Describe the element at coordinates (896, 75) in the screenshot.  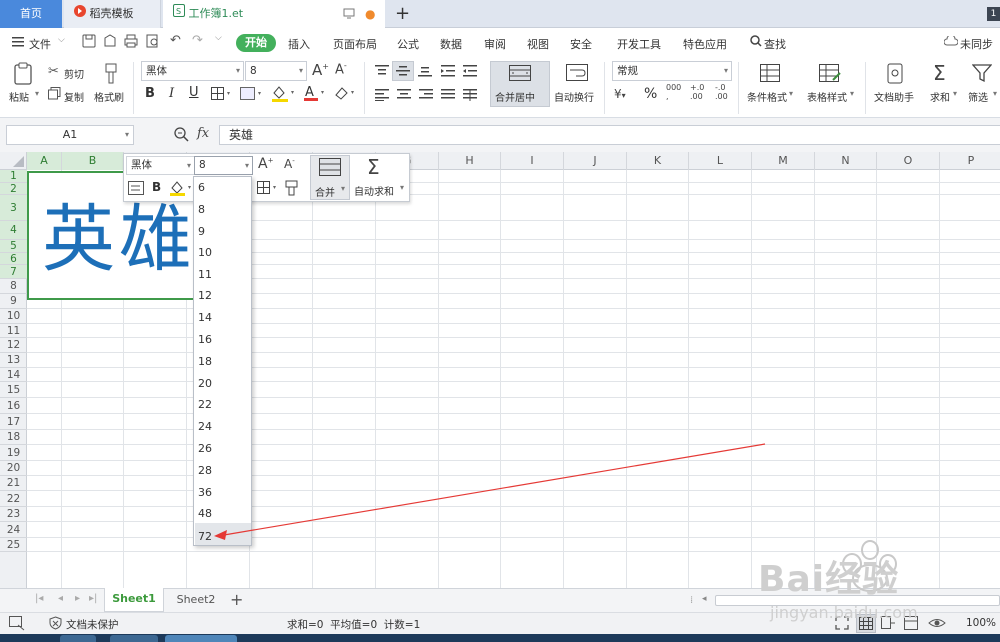
I see `doc-helper-icon` at that location.